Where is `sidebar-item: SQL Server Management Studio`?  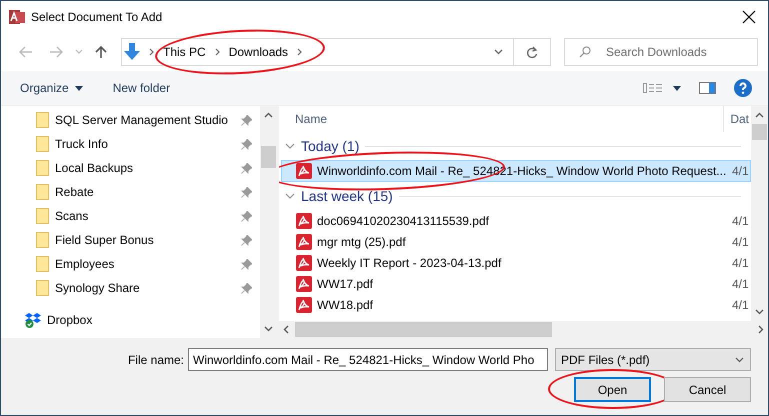 sidebar-item: SQL Server Management Studio is located at coordinates (148, 120).